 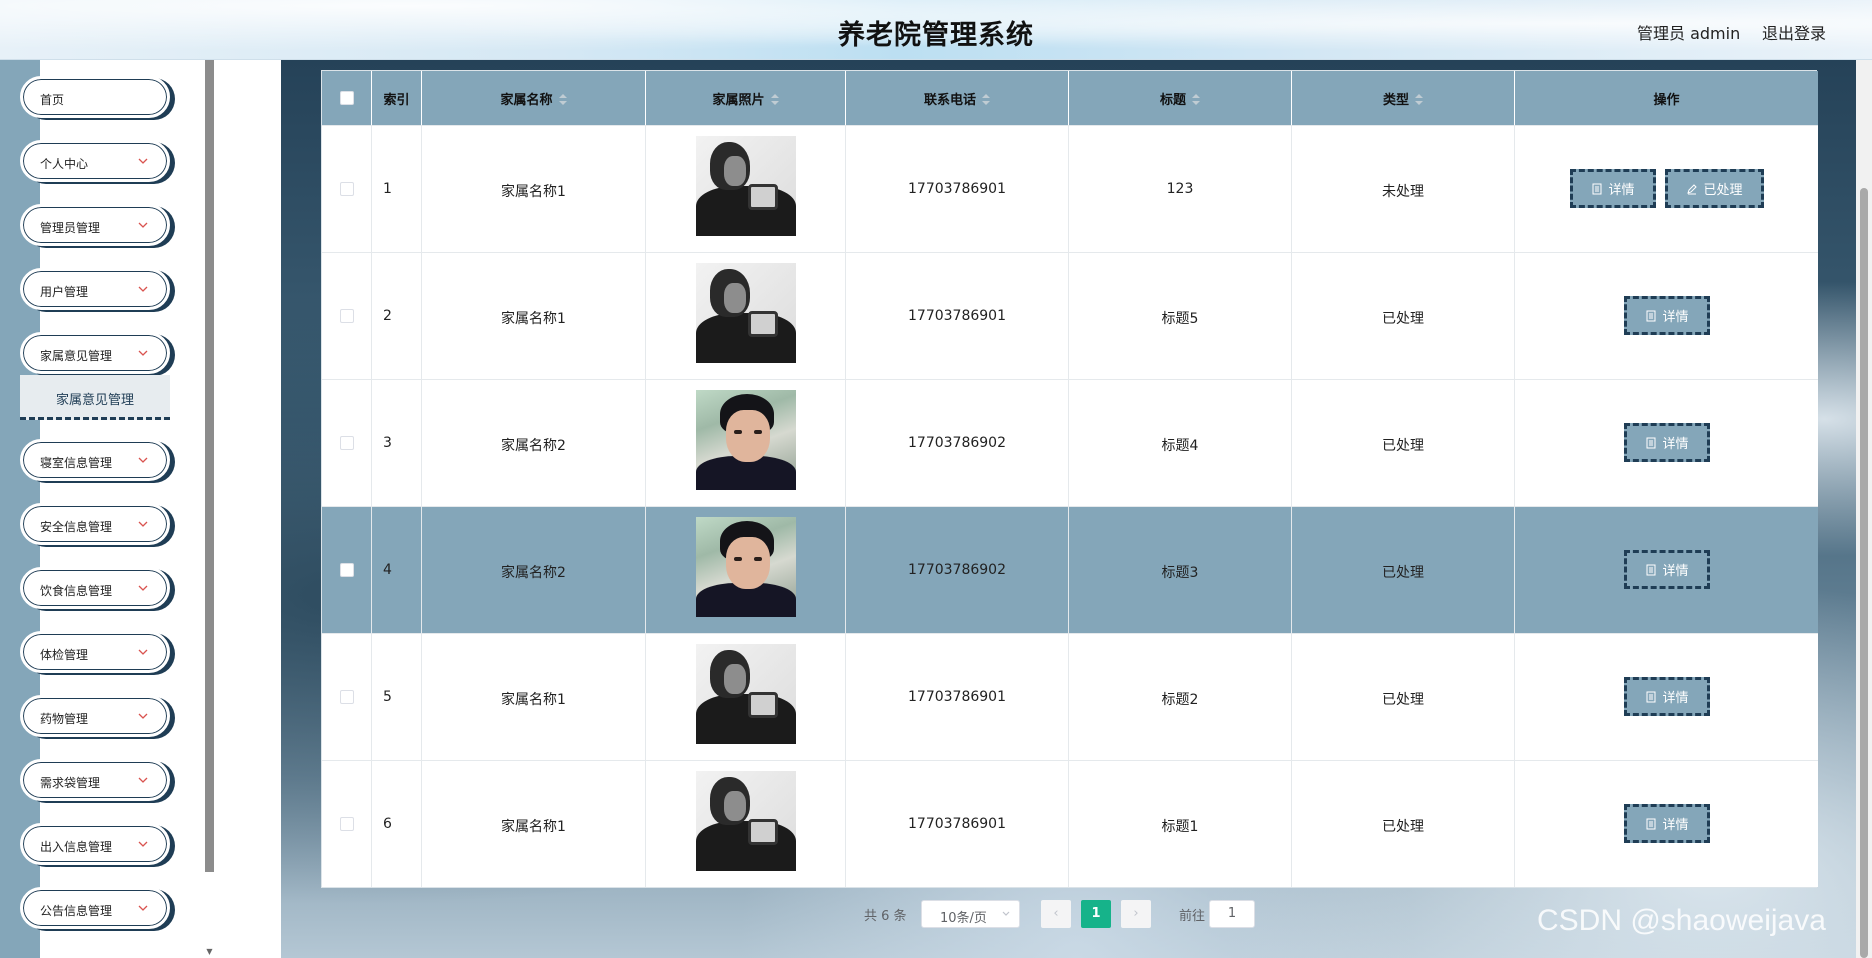 What do you see at coordinates (1056, 914) in the screenshot?
I see `prev-page-button: ‹` at bounding box center [1056, 914].